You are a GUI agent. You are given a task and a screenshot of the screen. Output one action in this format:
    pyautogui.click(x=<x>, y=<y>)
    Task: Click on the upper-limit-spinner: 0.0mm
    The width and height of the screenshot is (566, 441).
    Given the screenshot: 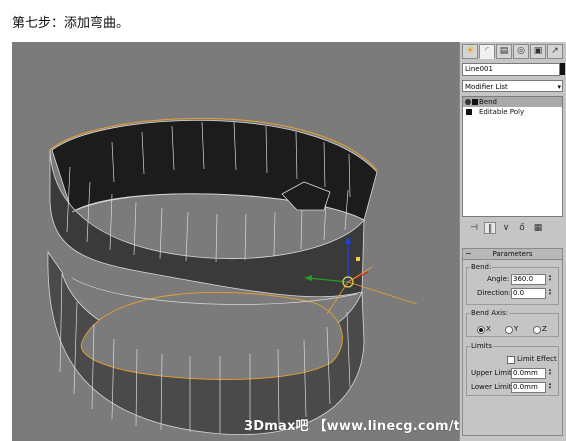 What is the action you would take?
    pyautogui.click(x=528, y=373)
    